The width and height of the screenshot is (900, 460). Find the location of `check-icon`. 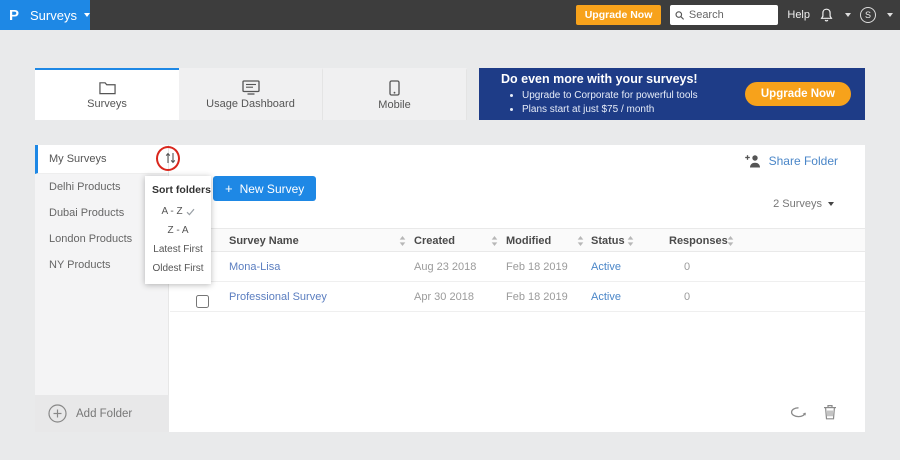

check-icon is located at coordinates (190, 211).